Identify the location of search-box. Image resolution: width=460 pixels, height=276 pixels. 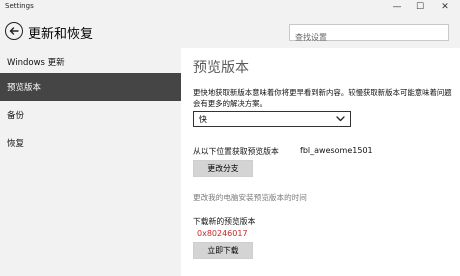
(369, 34).